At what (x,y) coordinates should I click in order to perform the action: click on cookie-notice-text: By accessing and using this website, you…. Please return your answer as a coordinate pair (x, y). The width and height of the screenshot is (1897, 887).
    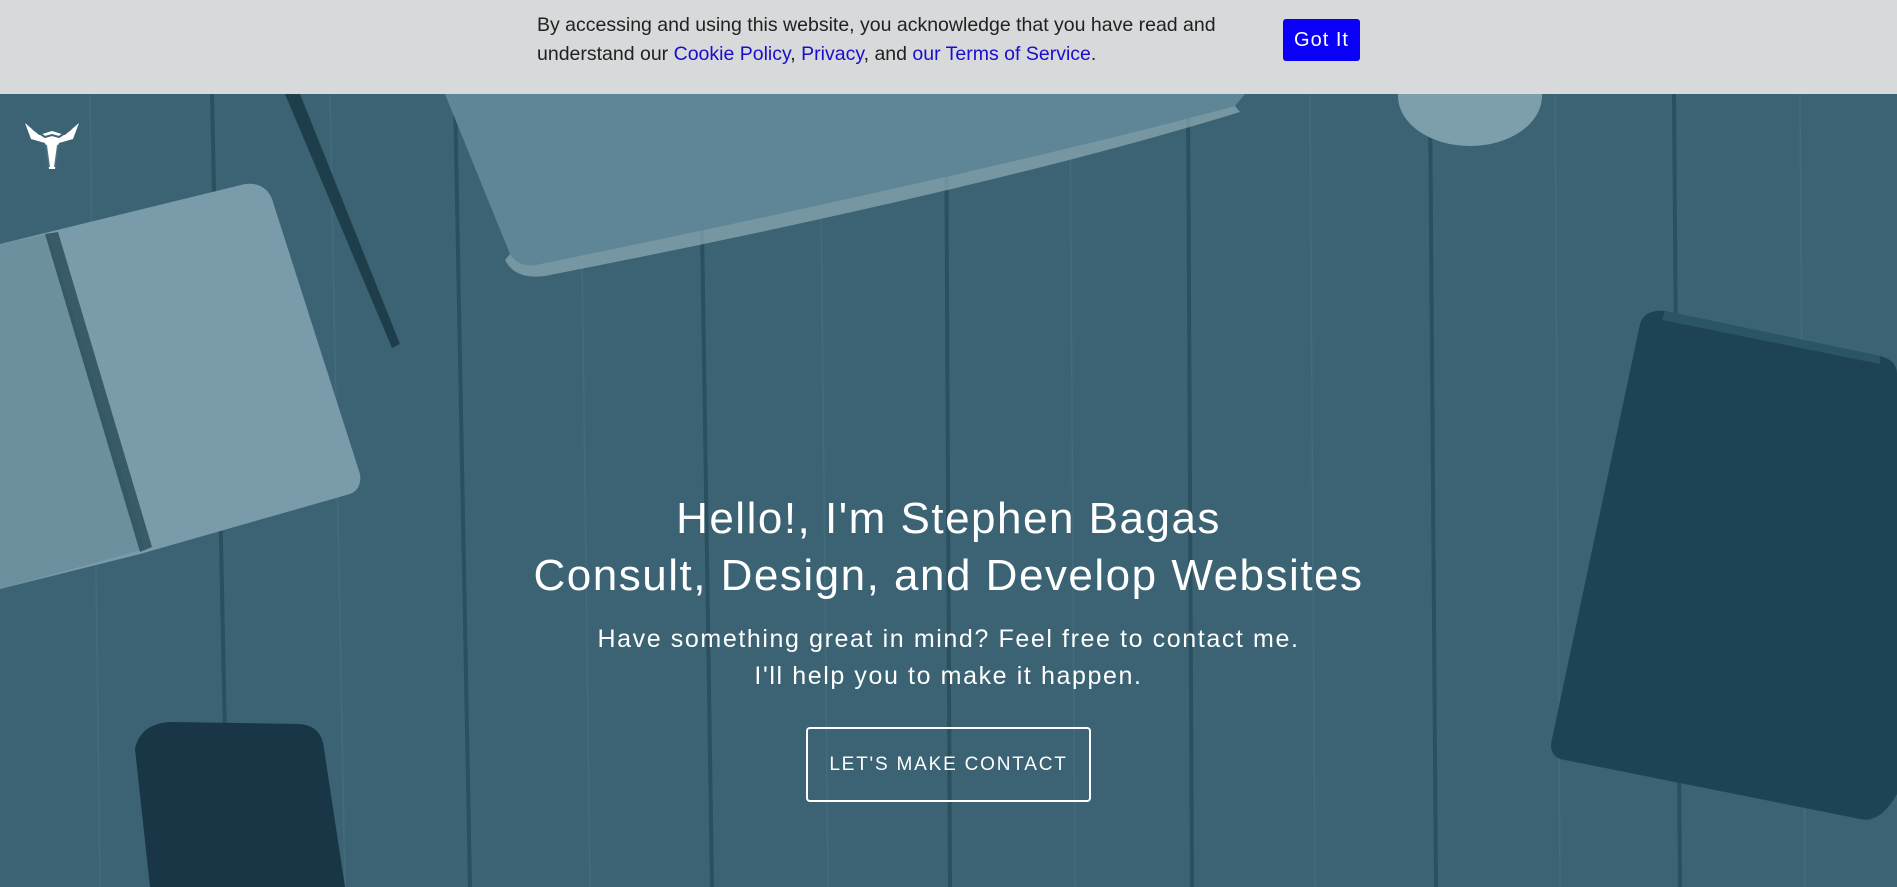
    Looking at the image, I should click on (897, 40).